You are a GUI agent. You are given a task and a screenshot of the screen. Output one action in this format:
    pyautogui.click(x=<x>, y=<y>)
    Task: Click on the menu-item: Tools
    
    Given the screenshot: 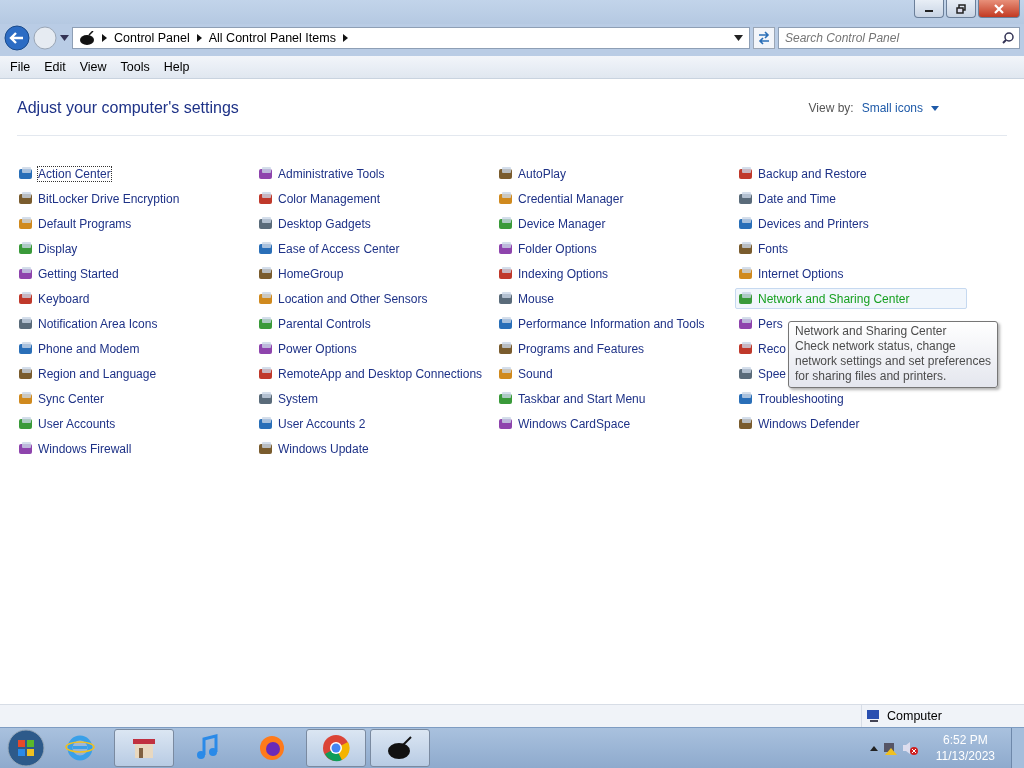 What is the action you would take?
    pyautogui.click(x=135, y=67)
    